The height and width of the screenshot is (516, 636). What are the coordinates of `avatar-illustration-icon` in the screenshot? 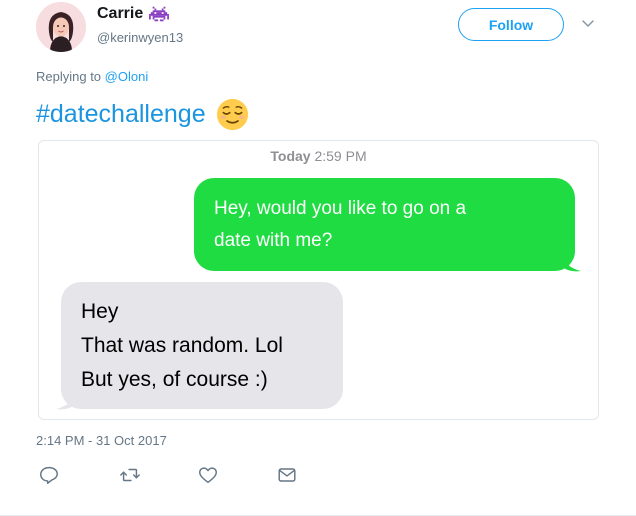 It's located at (61, 27).